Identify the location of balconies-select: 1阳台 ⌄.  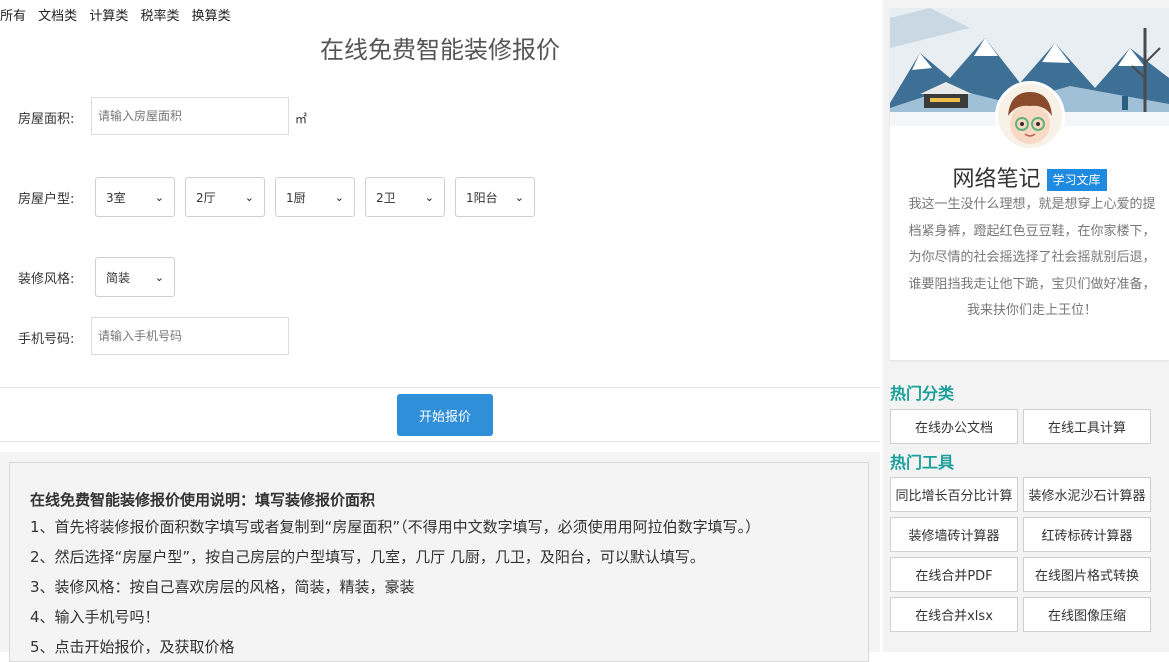
(495, 197).